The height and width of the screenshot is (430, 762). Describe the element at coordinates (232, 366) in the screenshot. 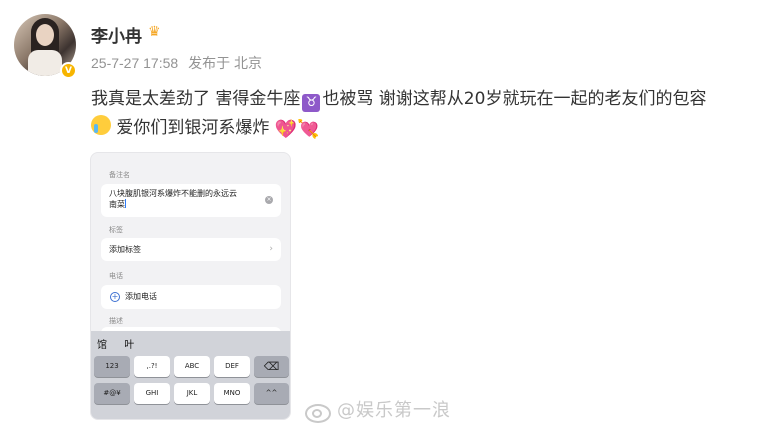

I see `key-def: DEF` at that location.